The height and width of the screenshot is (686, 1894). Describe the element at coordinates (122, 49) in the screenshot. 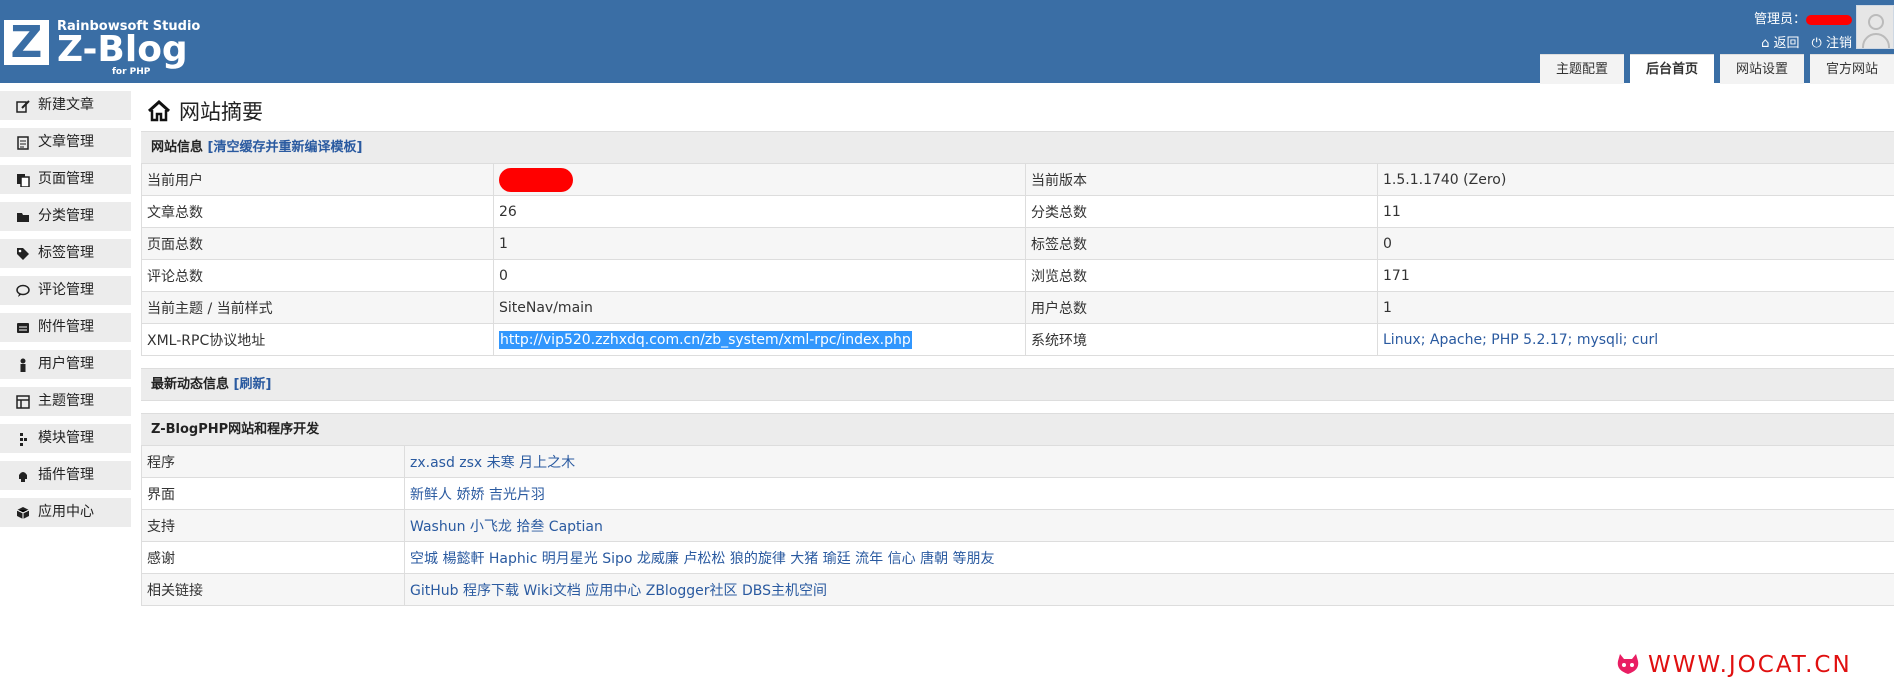

I see `logo-brand: Z-Blog` at that location.